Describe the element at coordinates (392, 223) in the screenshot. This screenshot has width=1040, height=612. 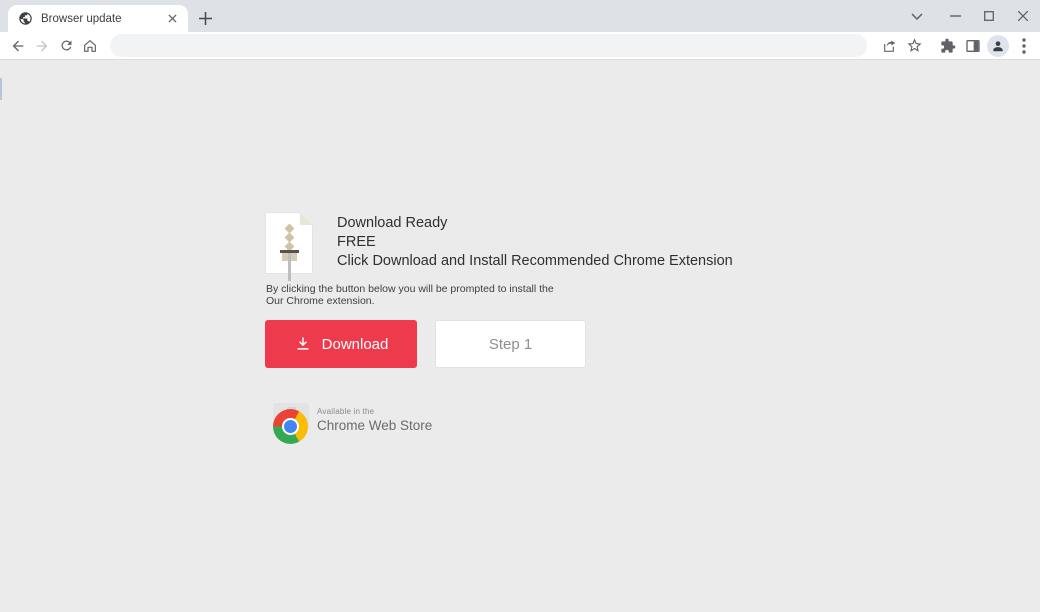
I see `headline-download-ready: Download Ready` at that location.